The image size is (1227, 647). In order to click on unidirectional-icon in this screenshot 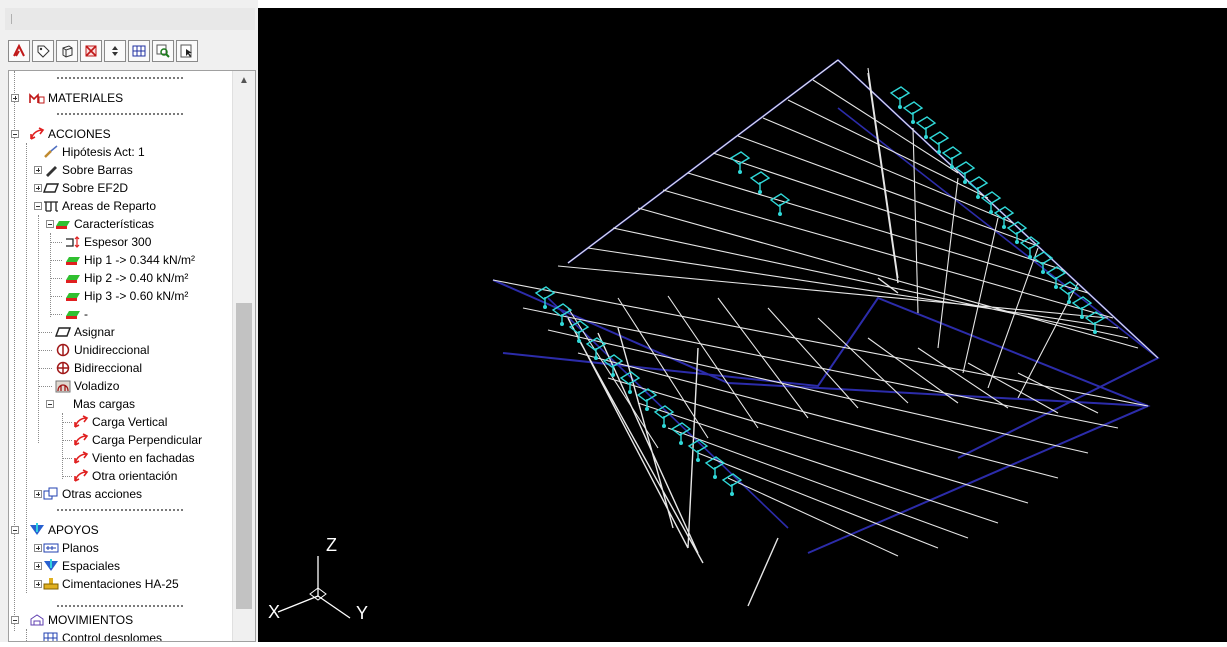, I will do `click(63, 350)`.